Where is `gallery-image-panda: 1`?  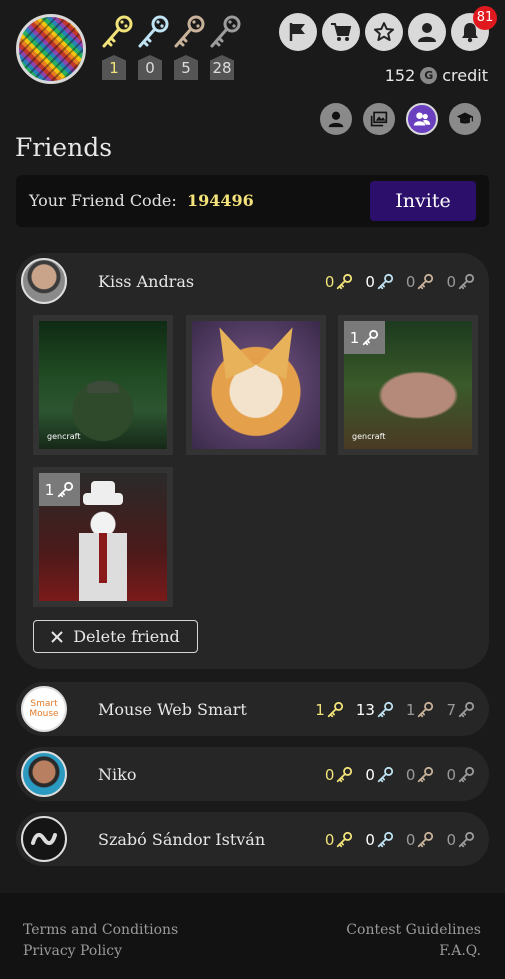
gallery-image-panda: 1 is located at coordinates (103, 537).